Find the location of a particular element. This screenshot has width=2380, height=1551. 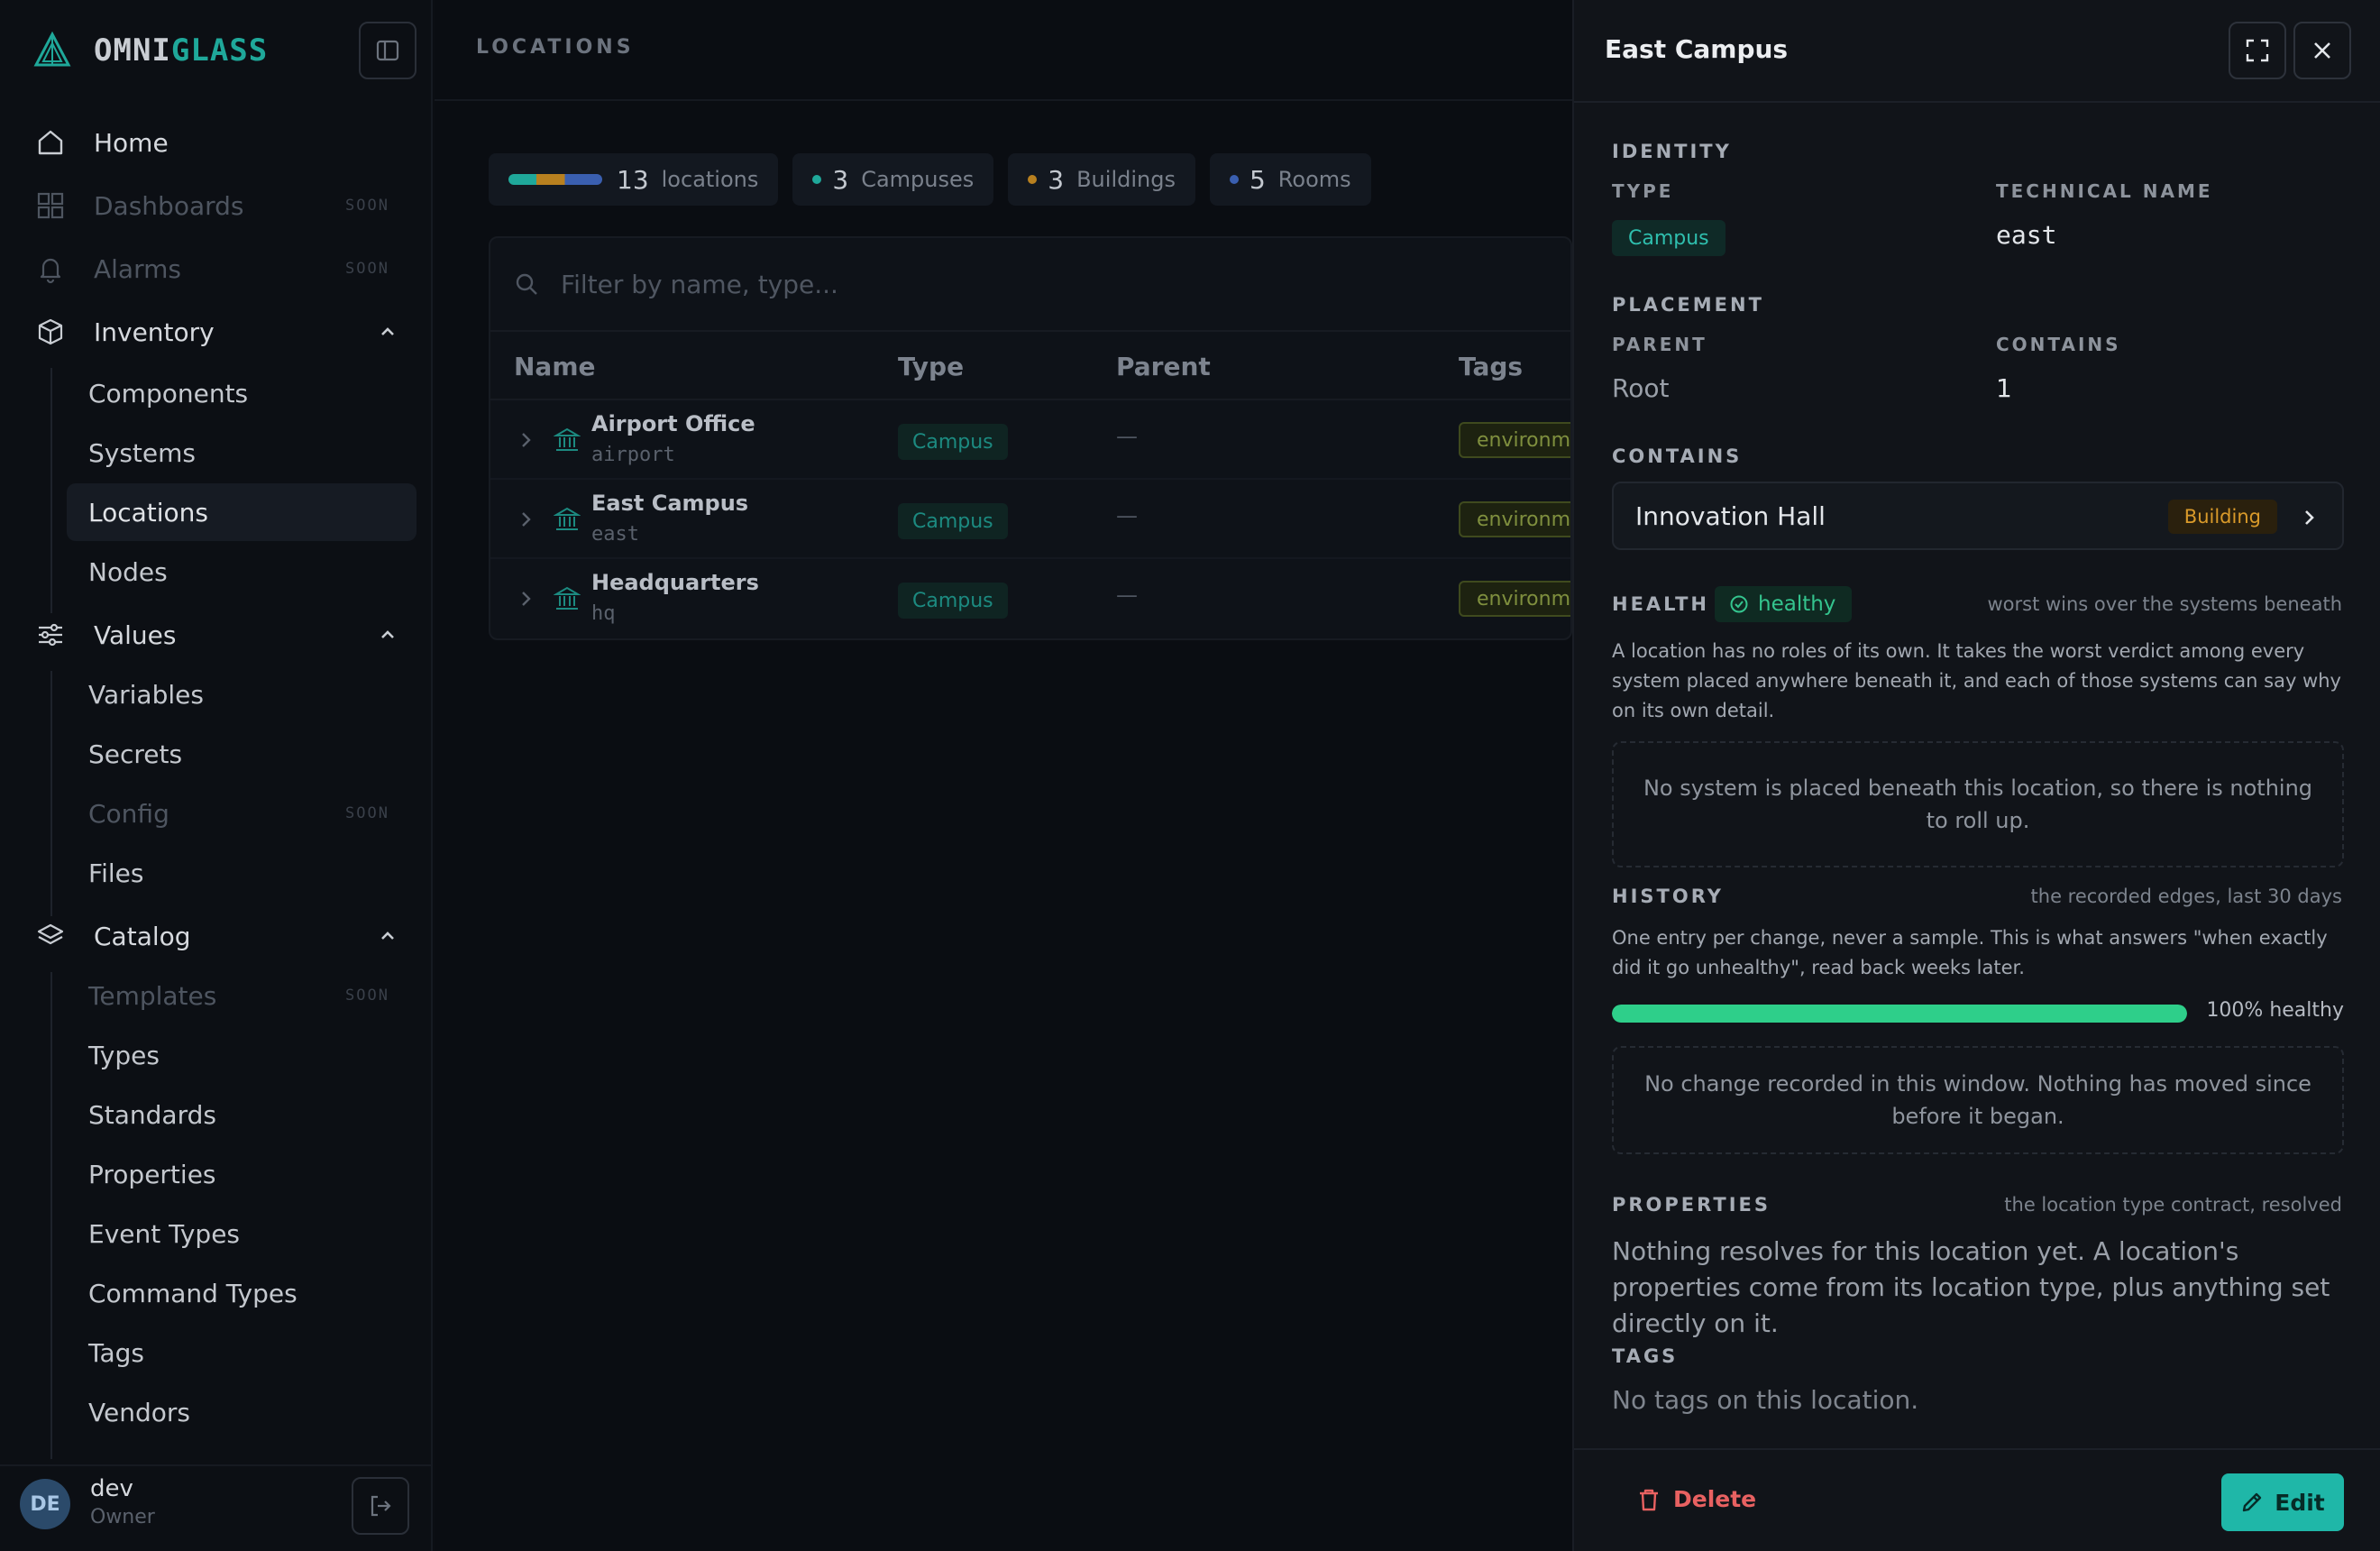

soon-badge: SOON is located at coordinates (367, 996).